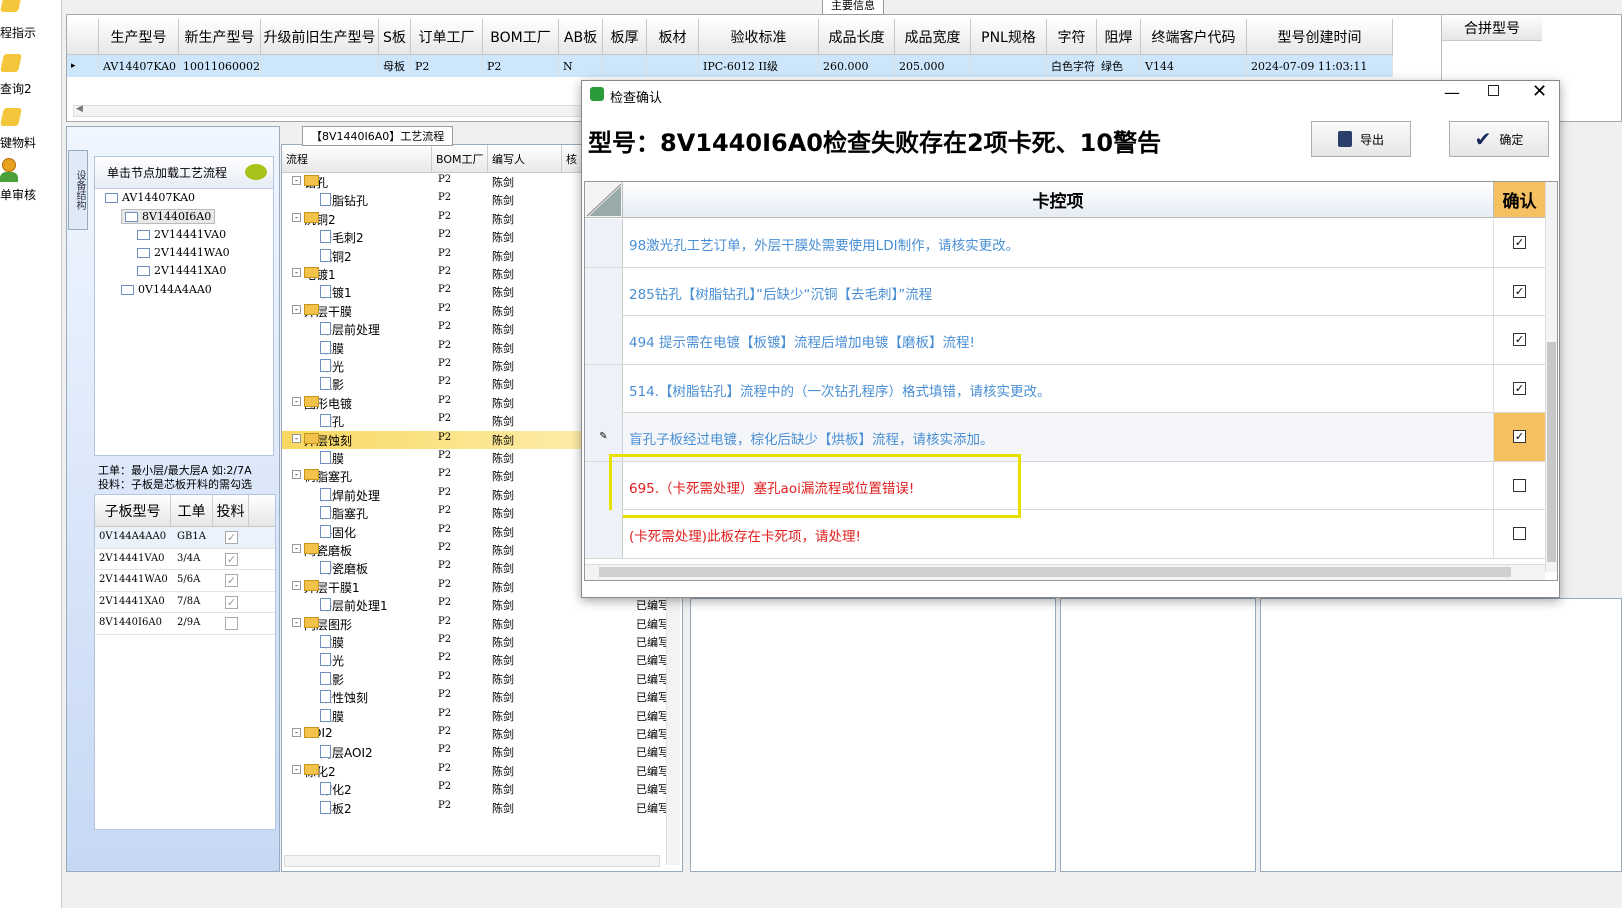 This screenshot has width=1622, height=908. I want to click on table-cell: IPC-6012 II级, so click(759, 66).